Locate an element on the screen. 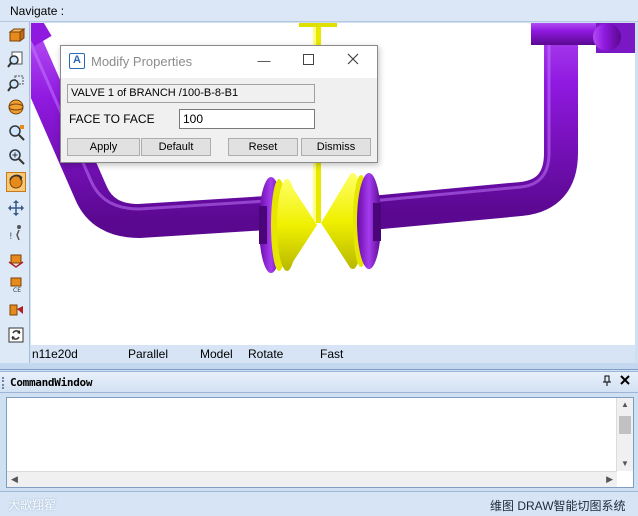 This screenshot has height=516, width=638. status-view-name: n11e20d is located at coordinates (55, 354).